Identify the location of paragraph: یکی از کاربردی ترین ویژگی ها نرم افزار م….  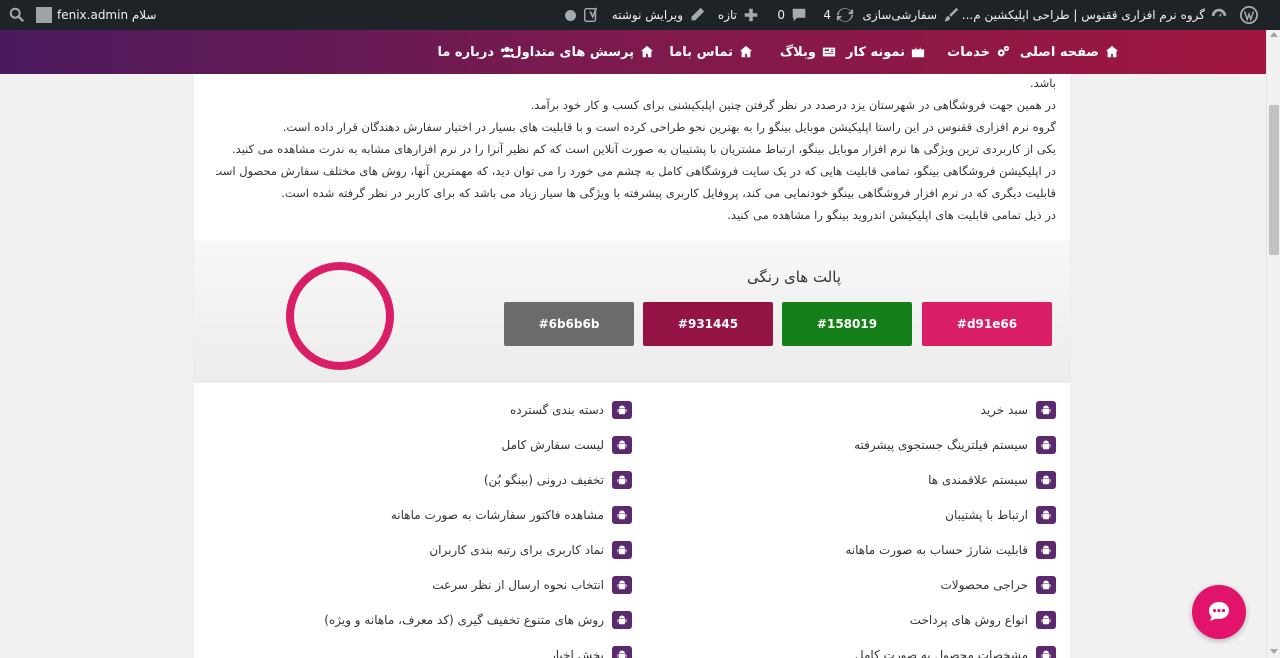
(644, 149).